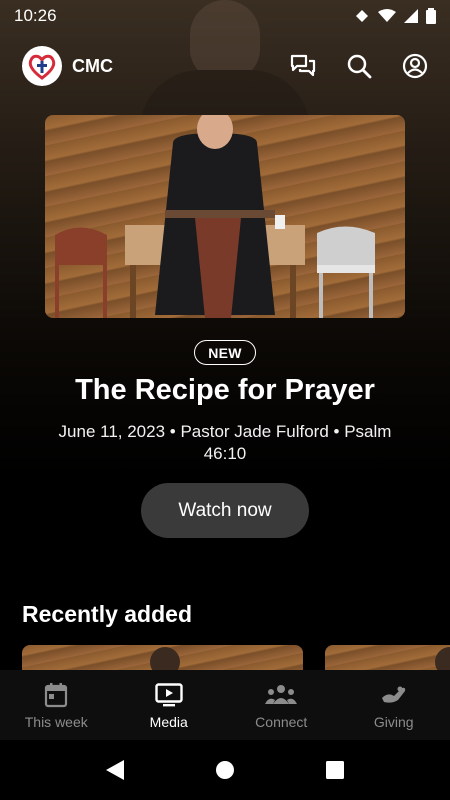  I want to click on account-circle-icon, so click(415, 66).